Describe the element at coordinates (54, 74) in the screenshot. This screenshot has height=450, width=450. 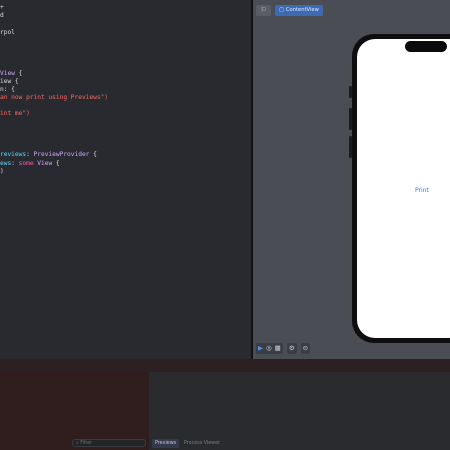
I see `code-line: View {` at that location.